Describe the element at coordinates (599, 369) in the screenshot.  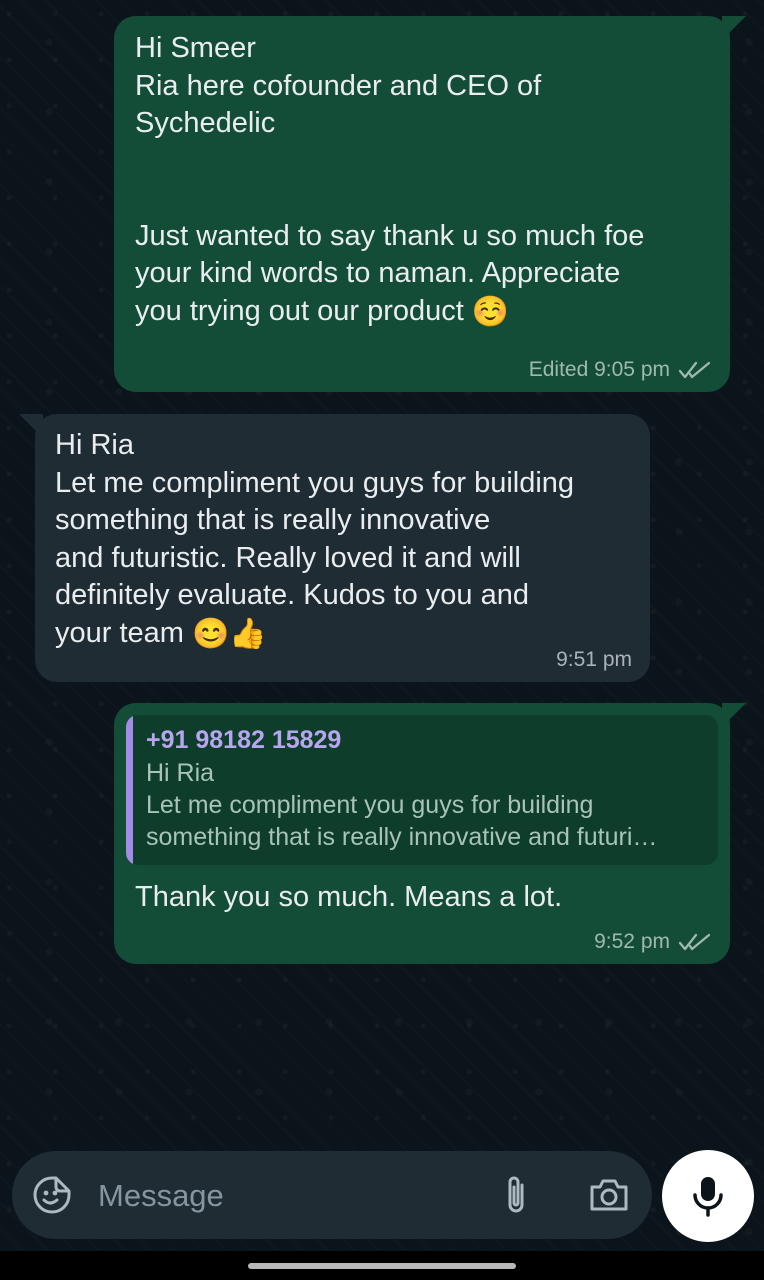
I see `message-timestamp: Edited 9:05 pm` at that location.